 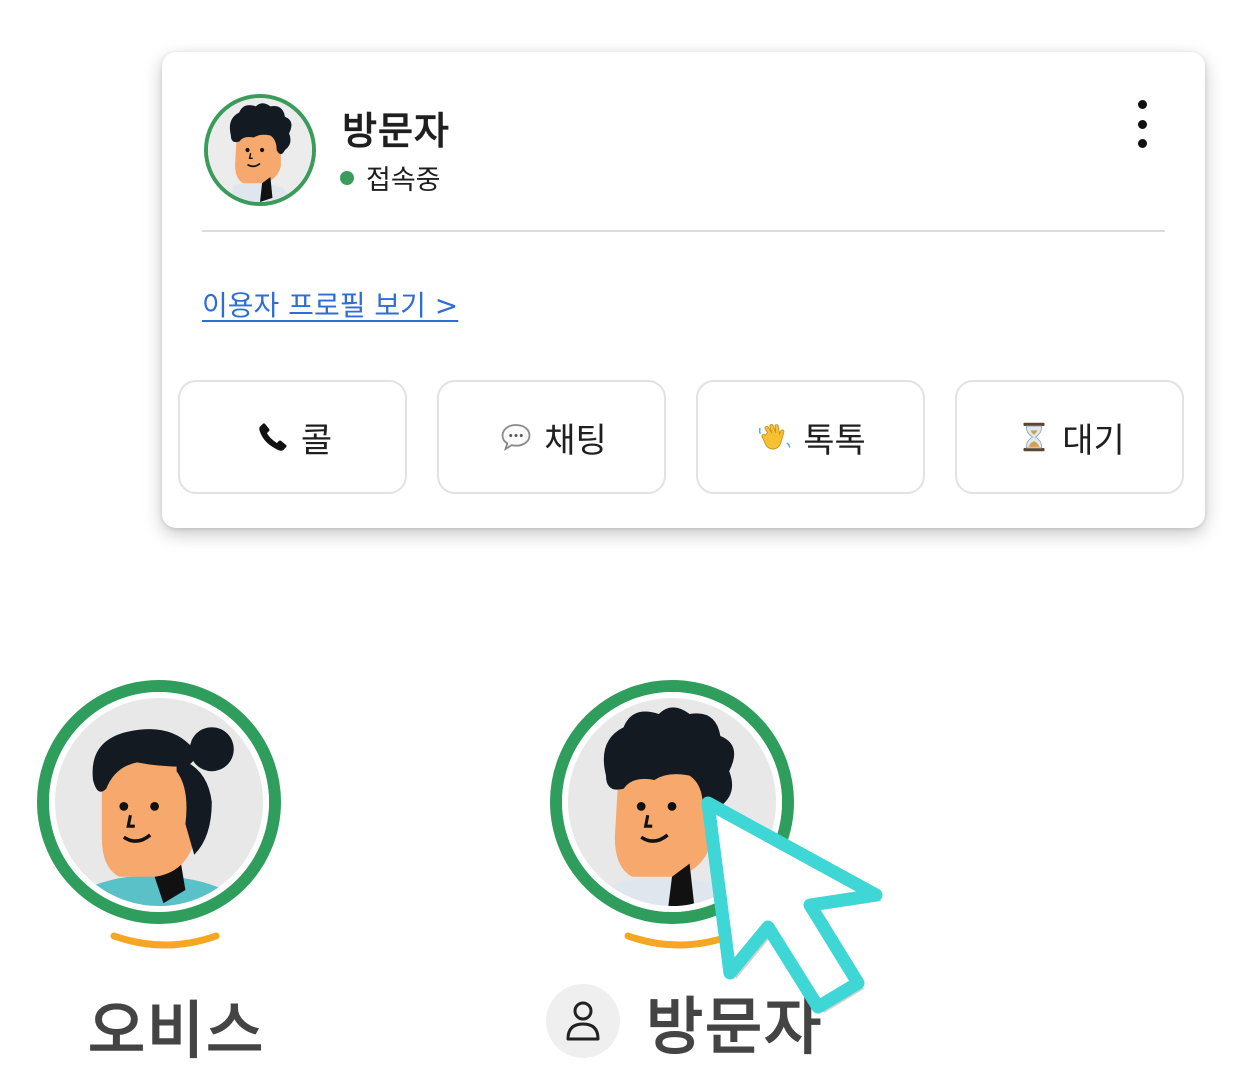 I want to click on office-avatar, so click(x=159, y=802).